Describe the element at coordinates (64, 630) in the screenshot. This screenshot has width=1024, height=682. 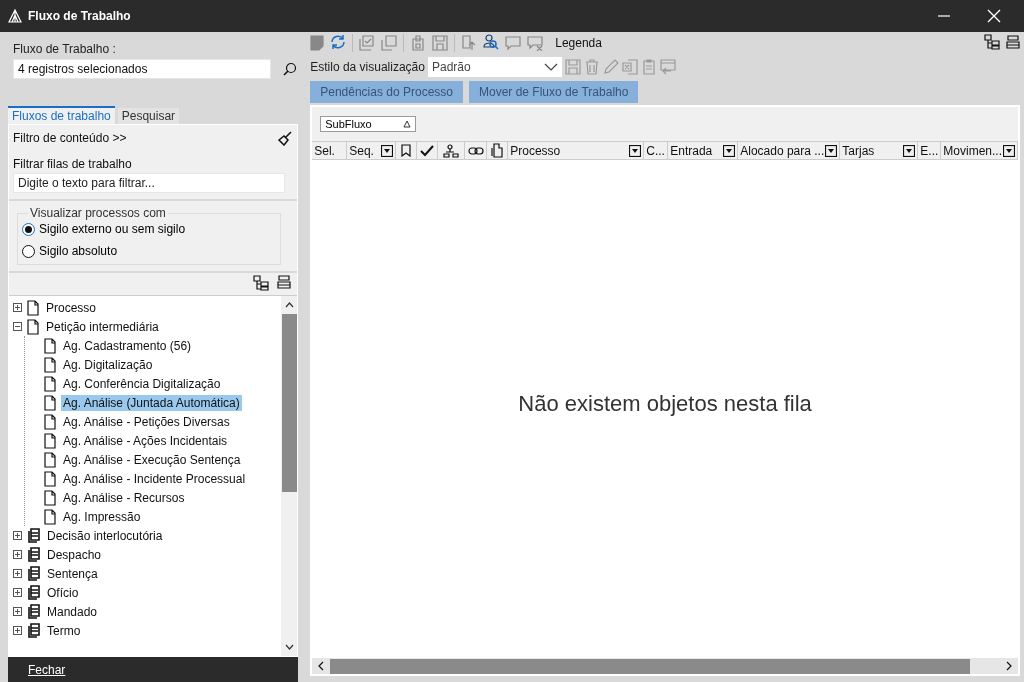
I see `tree-item: Termo` at that location.